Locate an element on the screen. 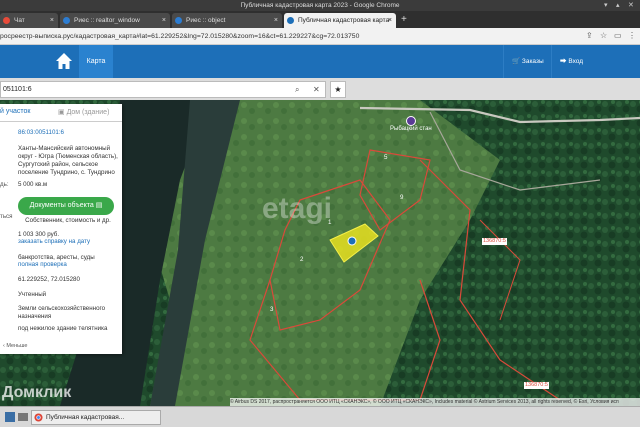  building-icon: ▣ is located at coordinates (62, 112).